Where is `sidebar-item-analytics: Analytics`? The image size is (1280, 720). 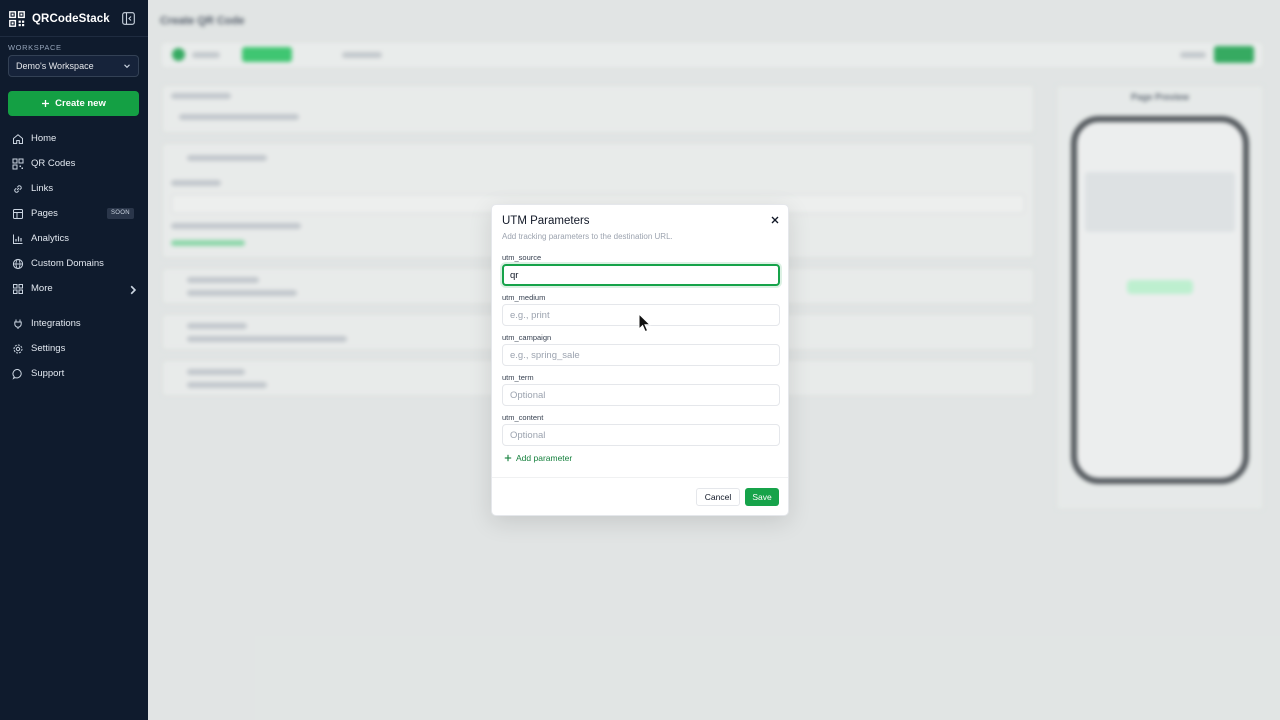 sidebar-item-analytics: Analytics is located at coordinates (74, 238).